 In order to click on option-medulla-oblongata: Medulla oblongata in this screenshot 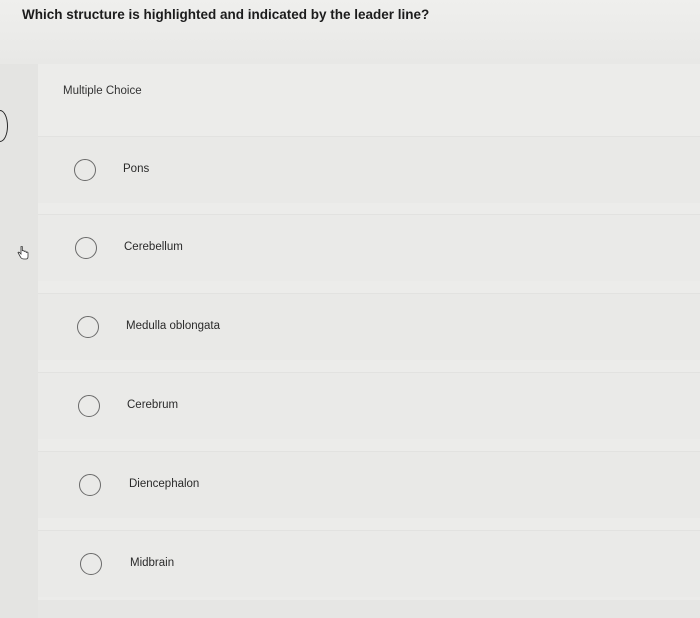, I will do `click(369, 326)`.